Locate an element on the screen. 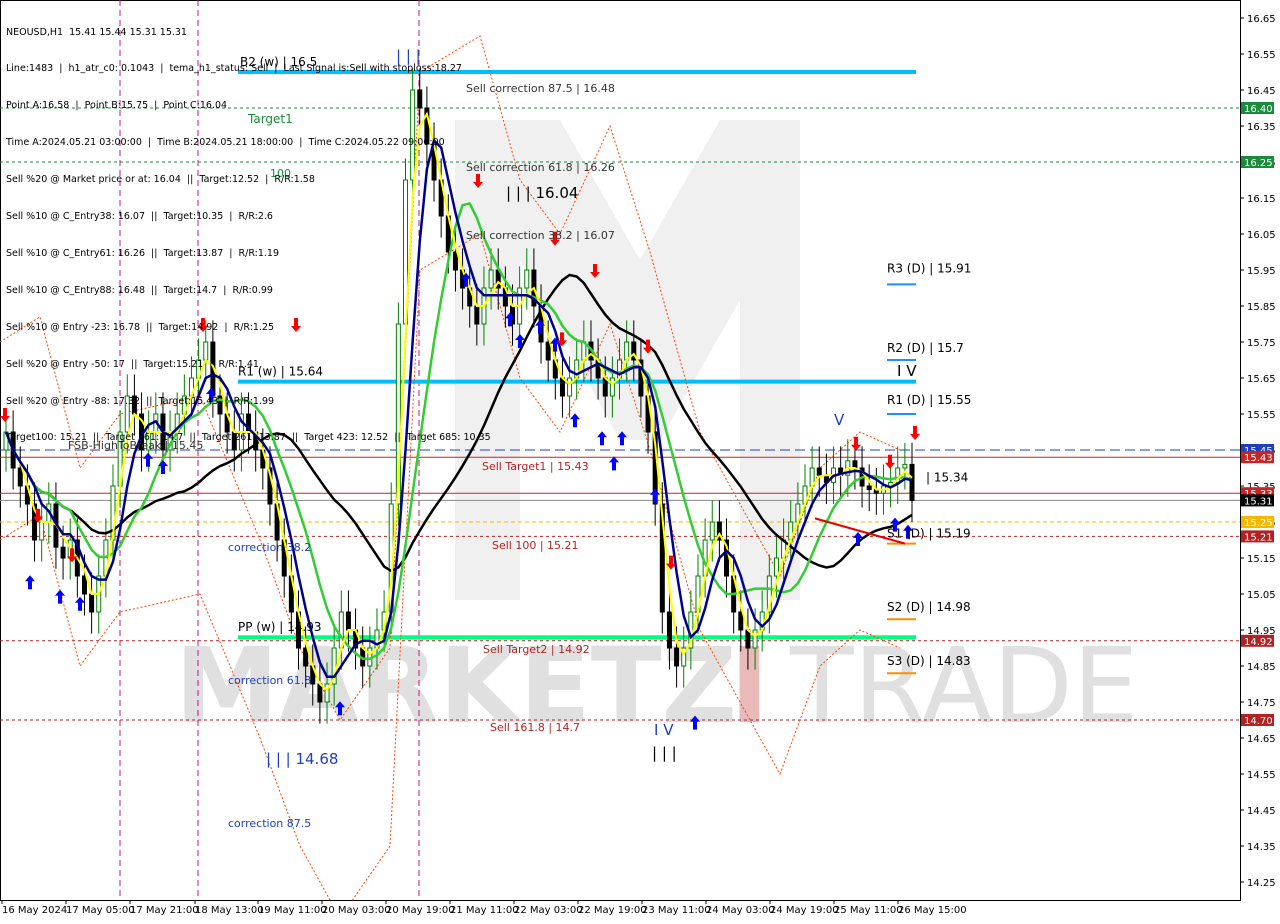  annotation-label: correction 61.8 is located at coordinates (269, 680).